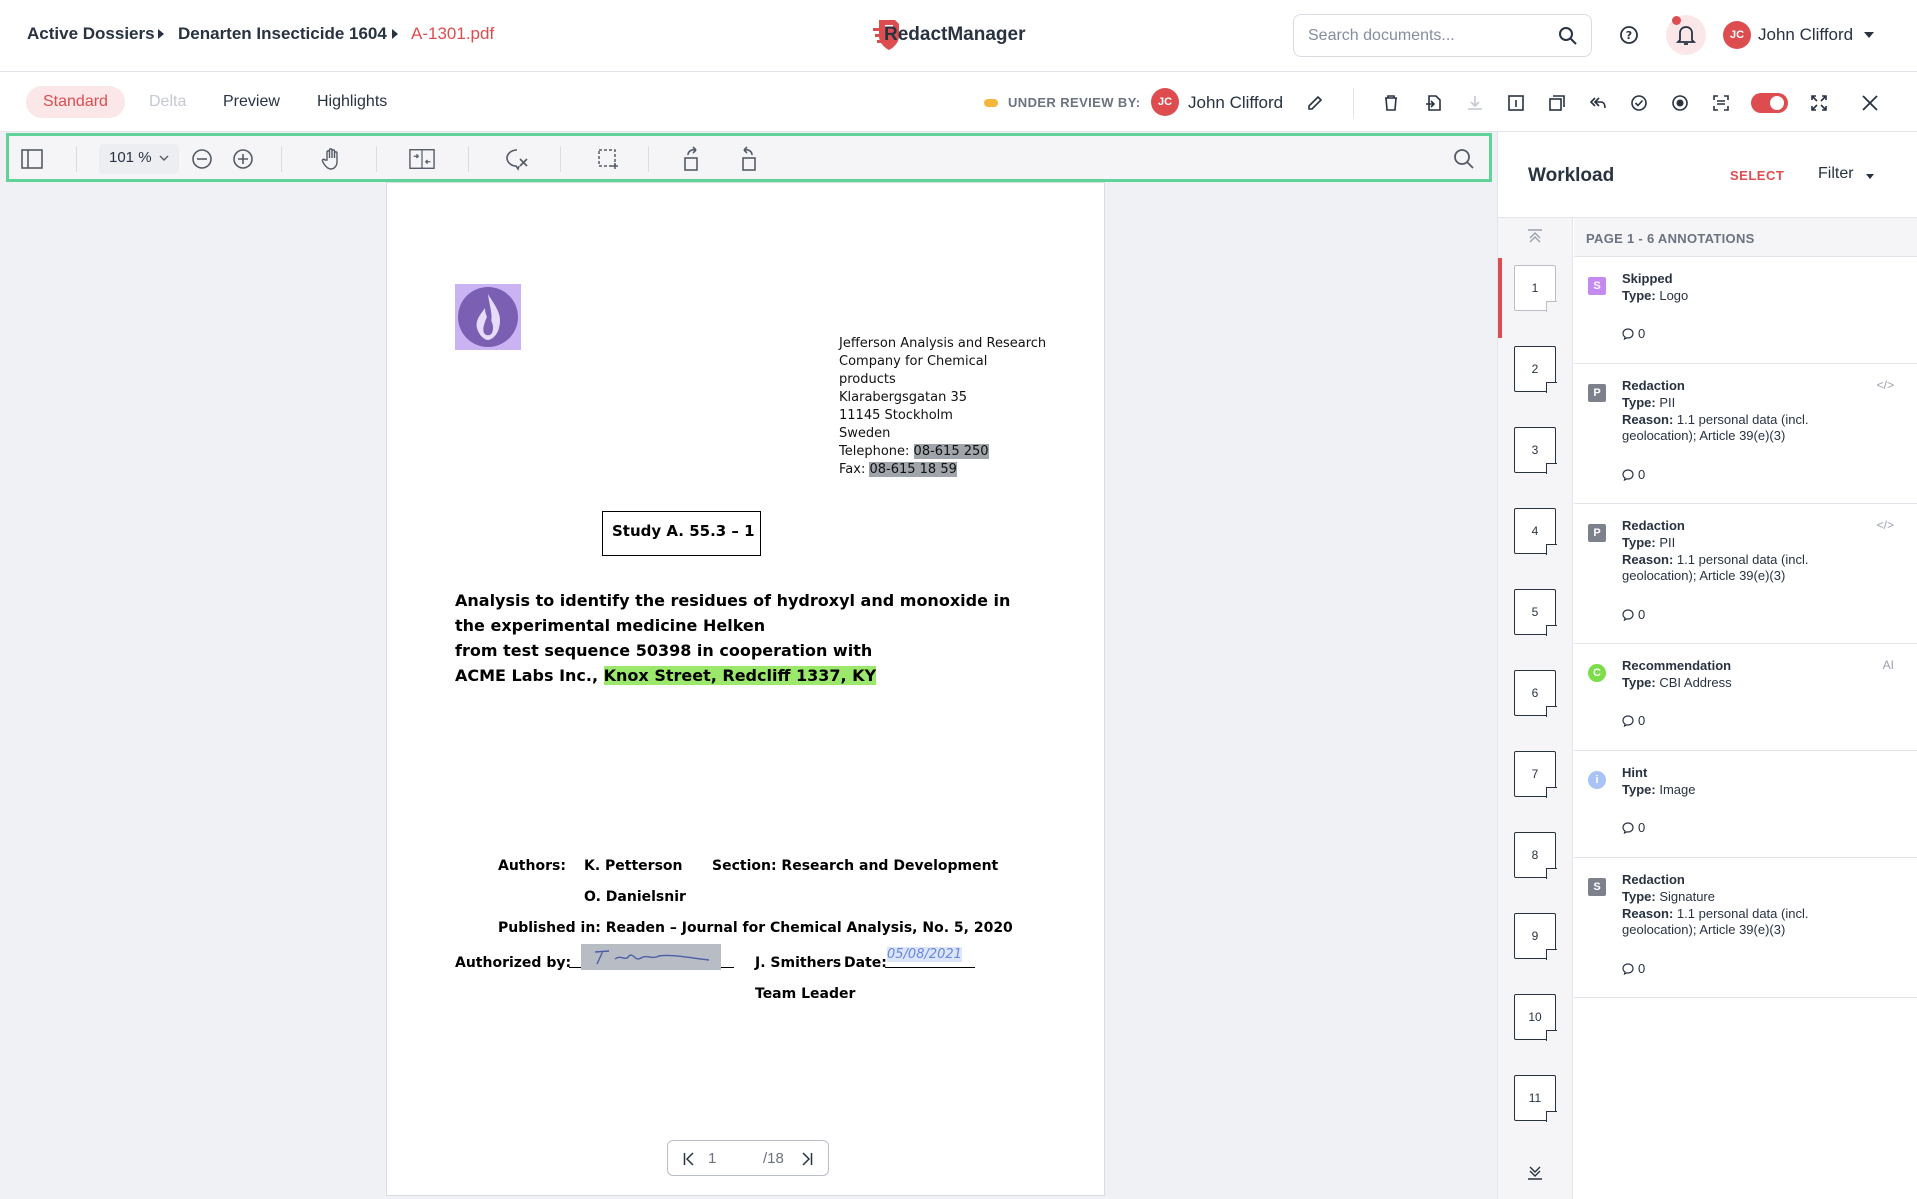 The height and width of the screenshot is (1199, 1917). I want to click on company-logo, so click(488, 317).